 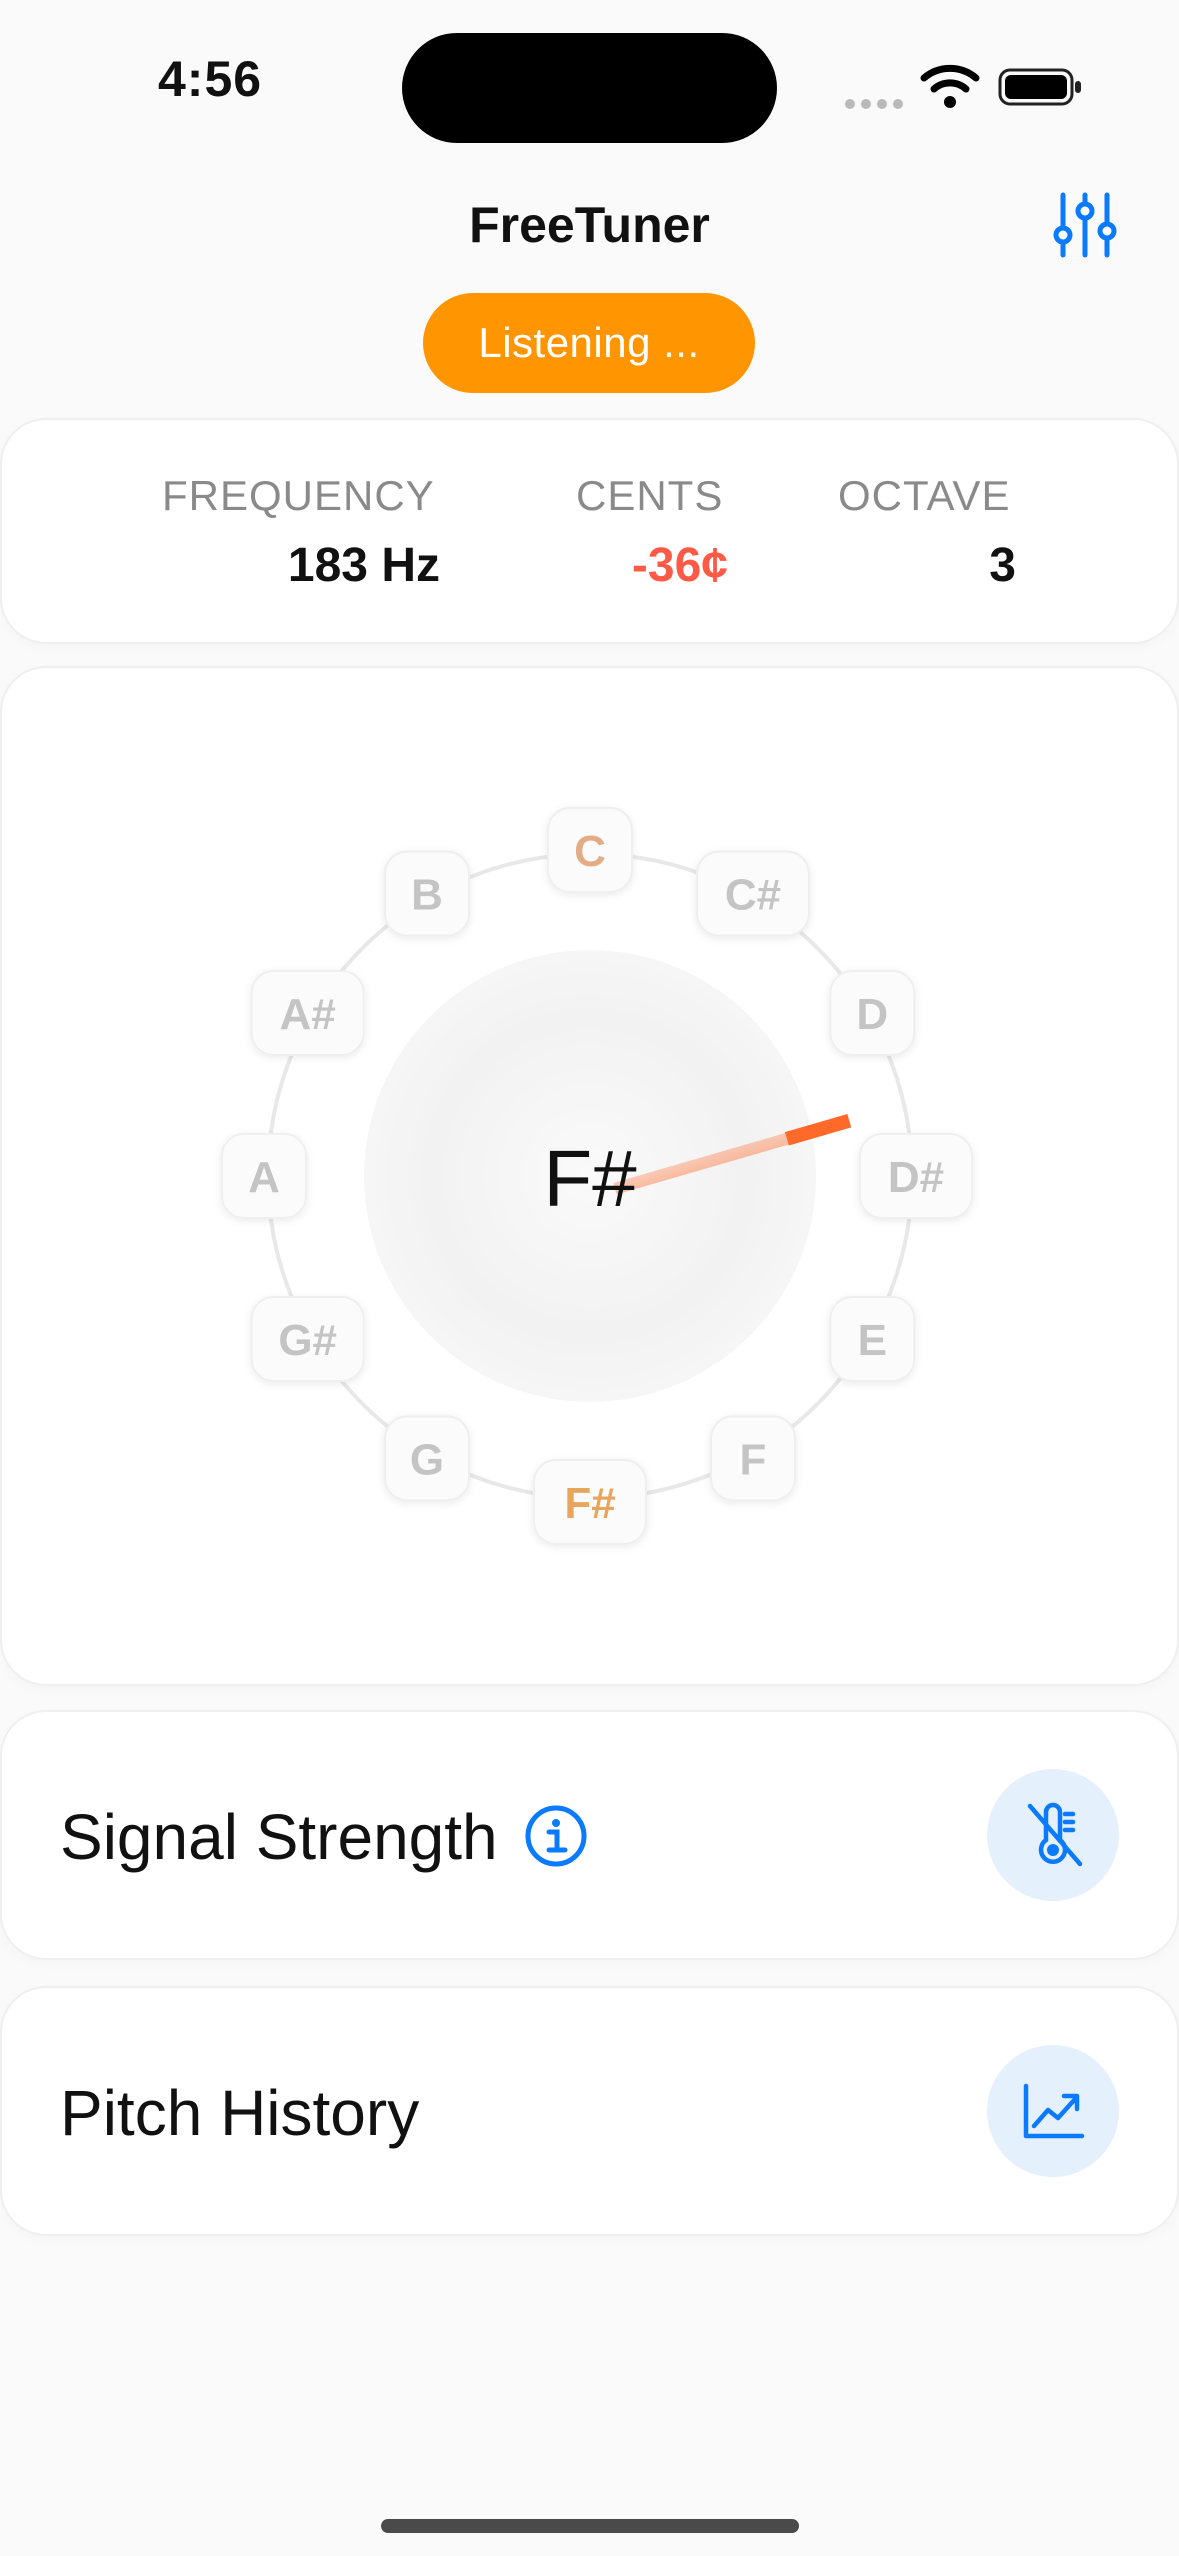 I want to click on note-label: B, so click(x=427, y=895).